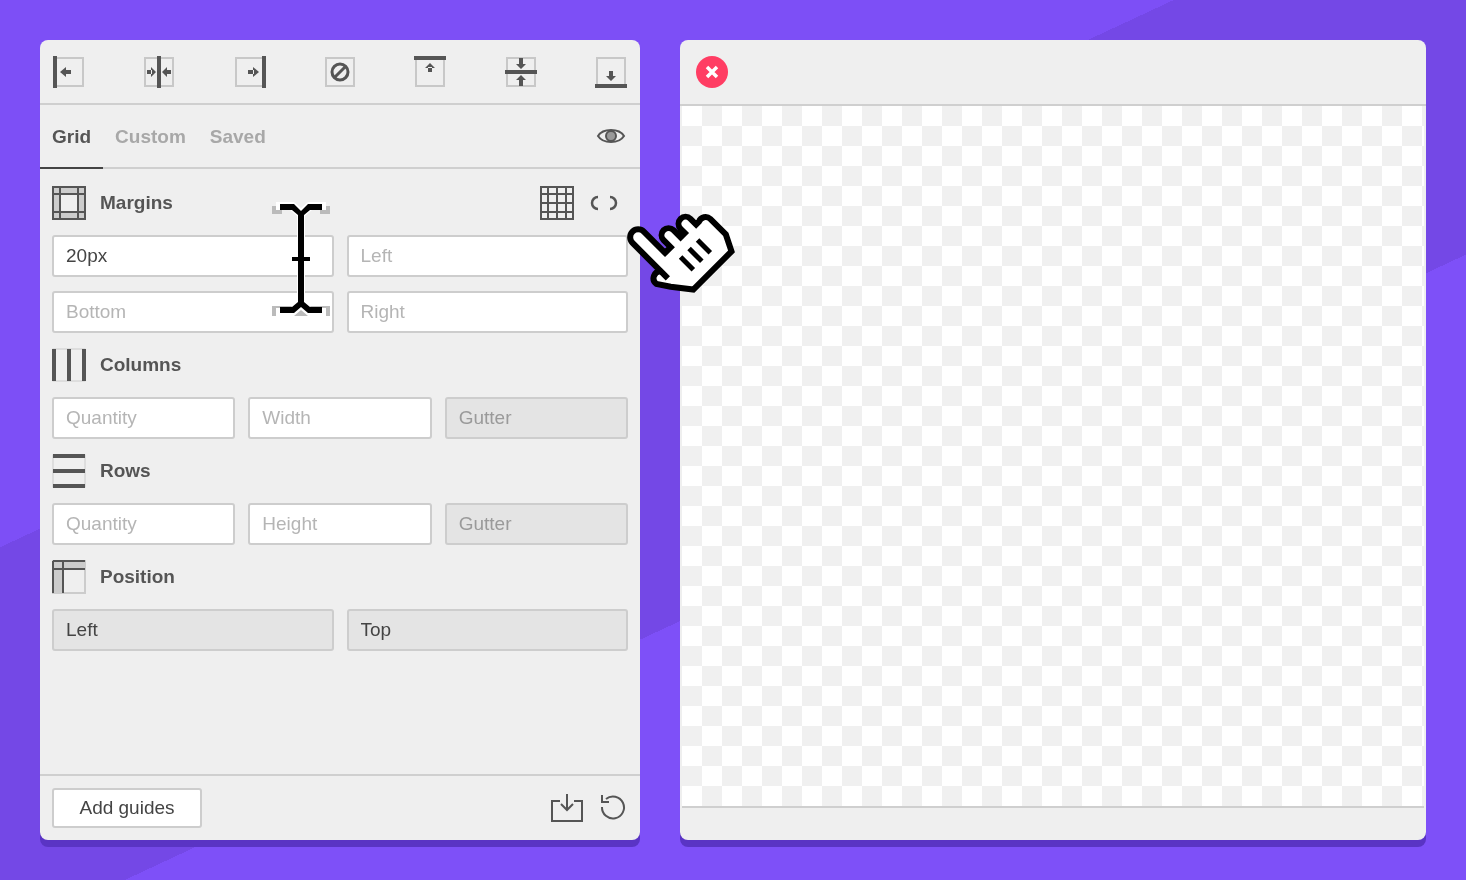 The height and width of the screenshot is (880, 1466). I want to click on align-top-icon, so click(430, 71).